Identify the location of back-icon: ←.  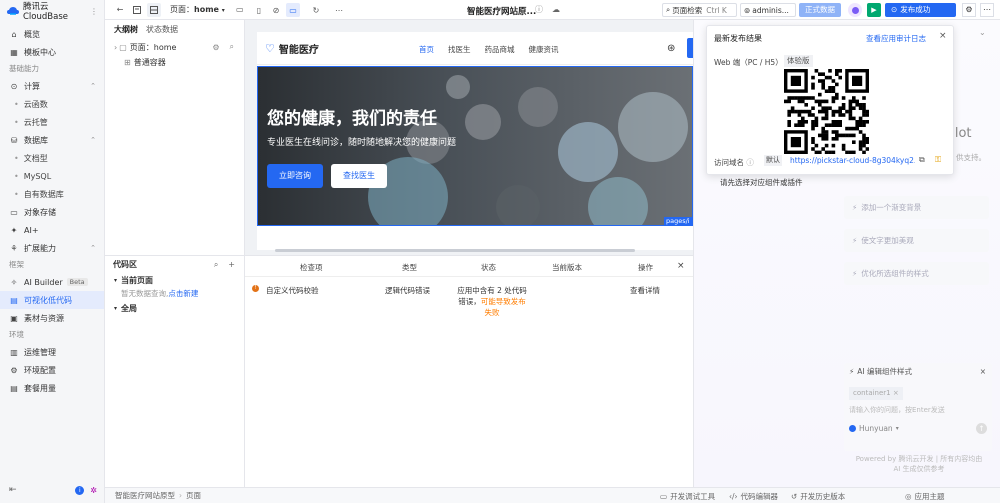
(120, 10).